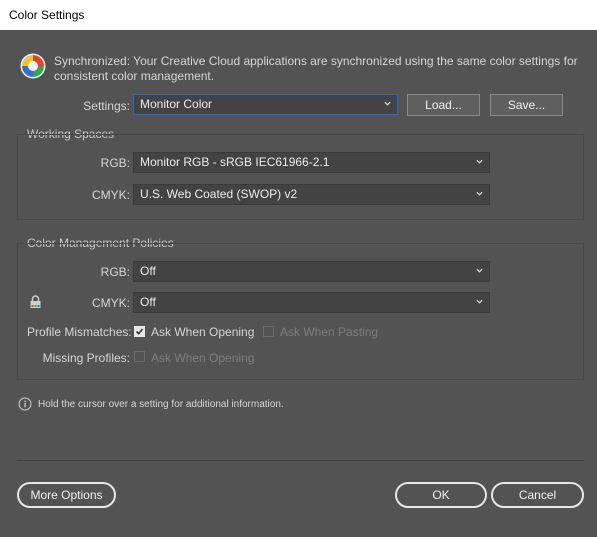 The image size is (597, 537). What do you see at coordinates (115, 163) in the screenshot?
I see `ws-rgb-label: RGB:` at bounding box center [115, 163].